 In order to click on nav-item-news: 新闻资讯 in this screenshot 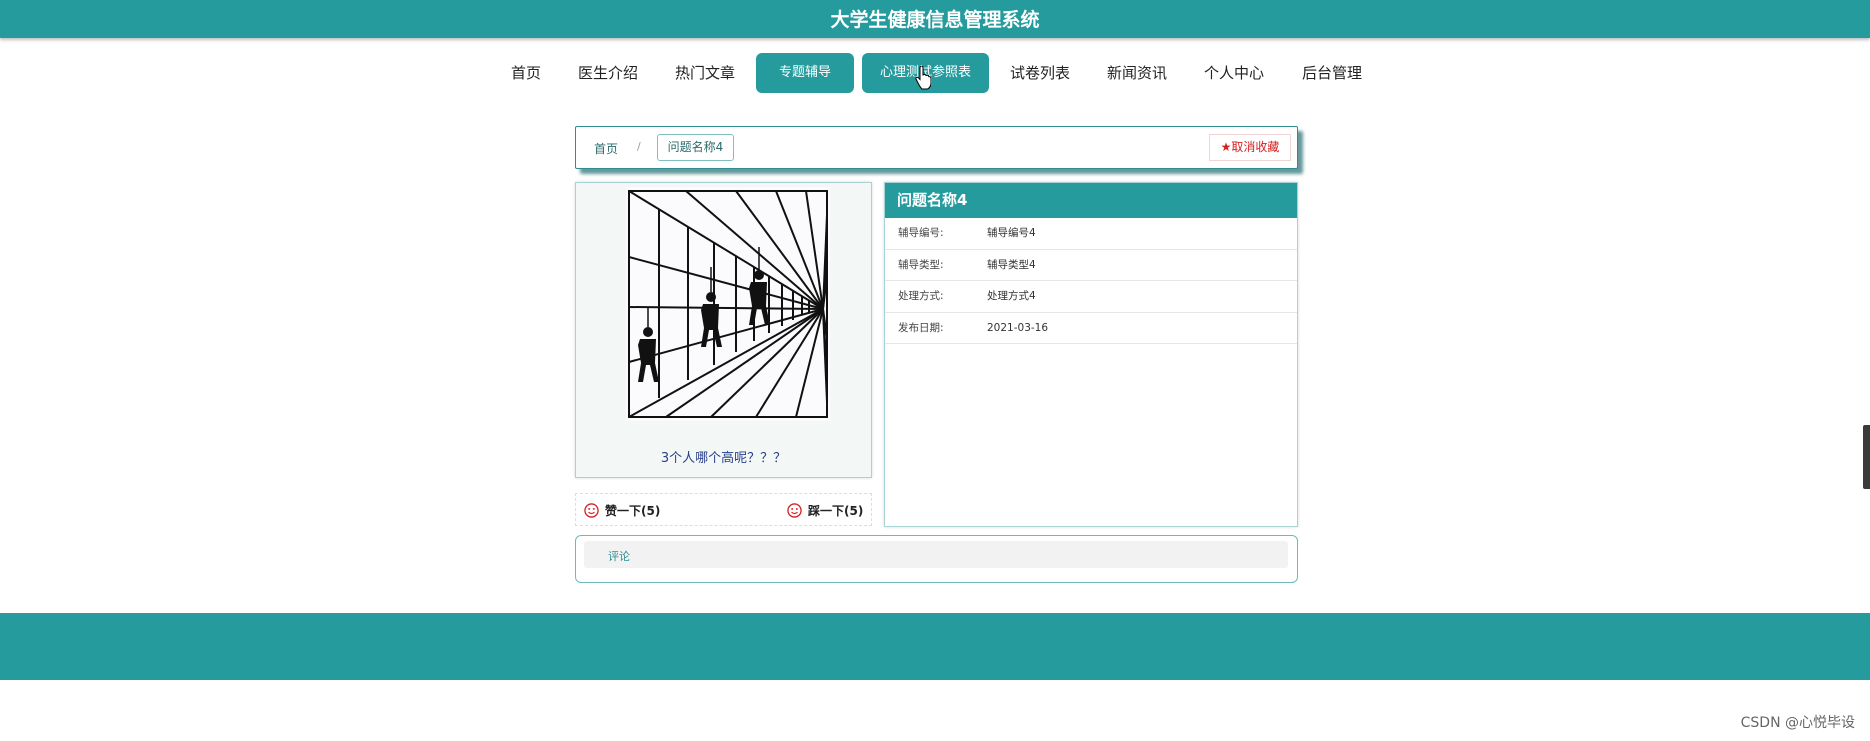, I will do `click(1137, 73)`.